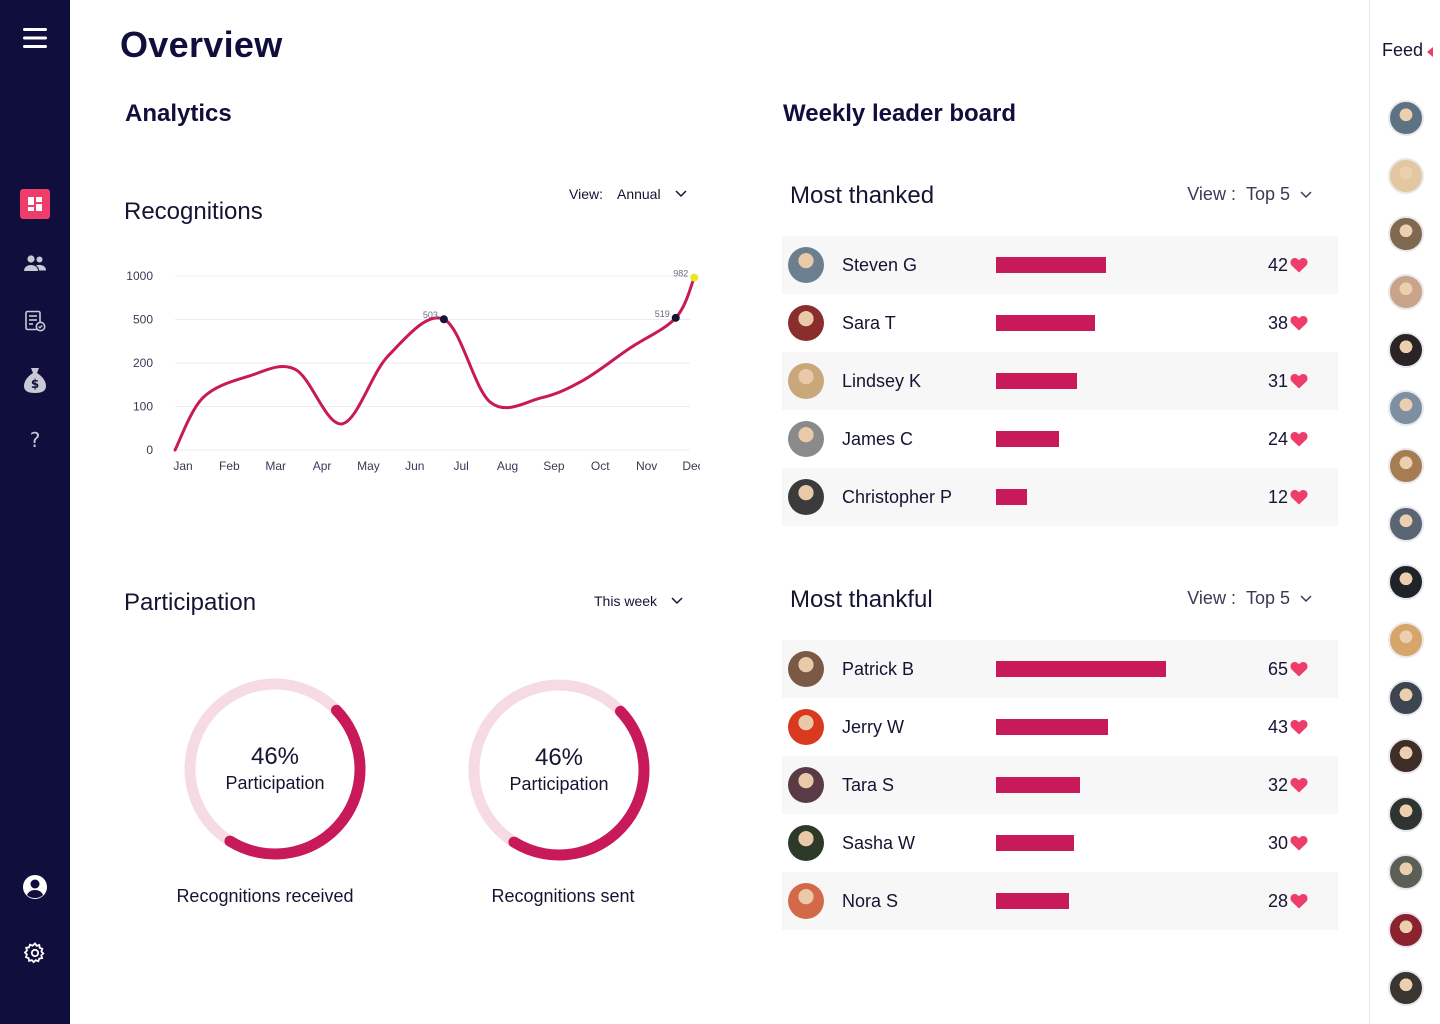 This screenshot has width=1440, height=1024. What do you see at coordinates (554, 466) in the screenshot?
I see `x-tick-label: Sep` at bounding box center [554, 466].